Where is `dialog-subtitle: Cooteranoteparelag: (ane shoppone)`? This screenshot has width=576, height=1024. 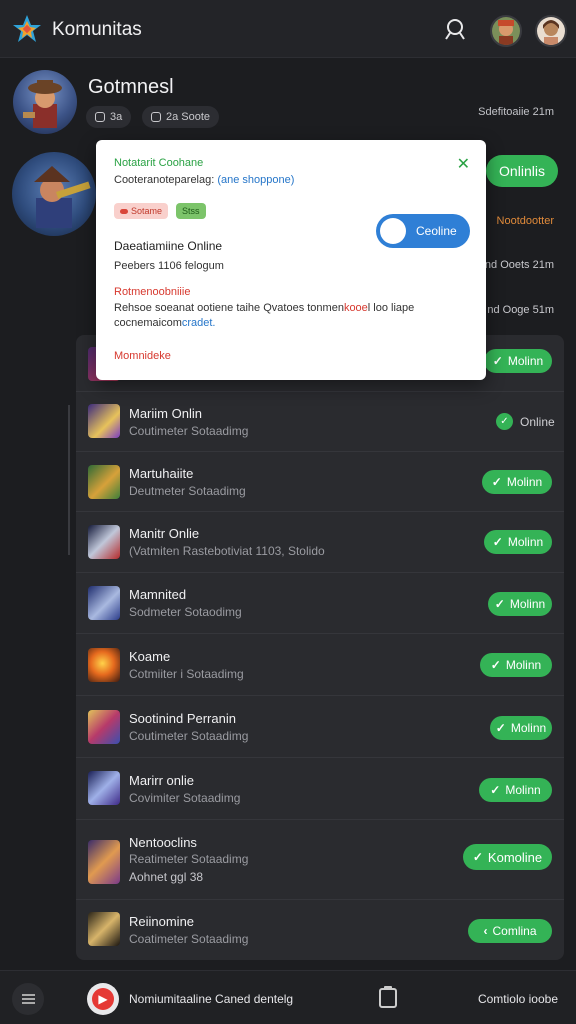
dialog-subtitle: Cooteranoteparelag: (ane shoppone) is located at coordinates (204, 180).